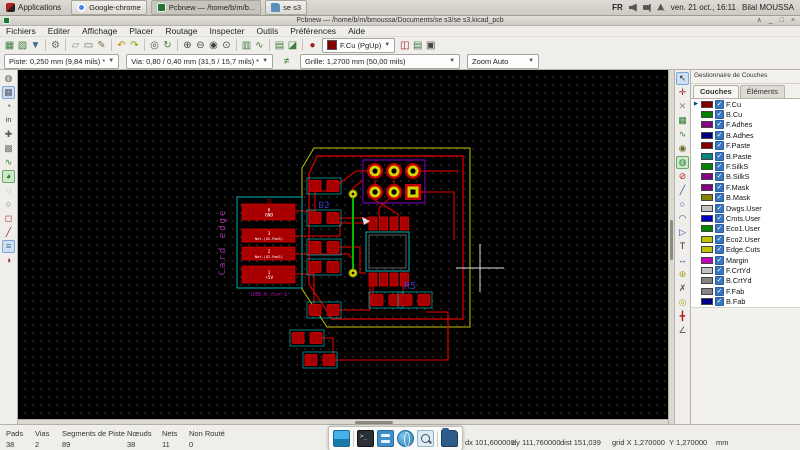 The image size is (800, 450). Describe the element at coordinates (8, 232) in the screenshot. I see `track-sketch-icon: ╱` at that location.